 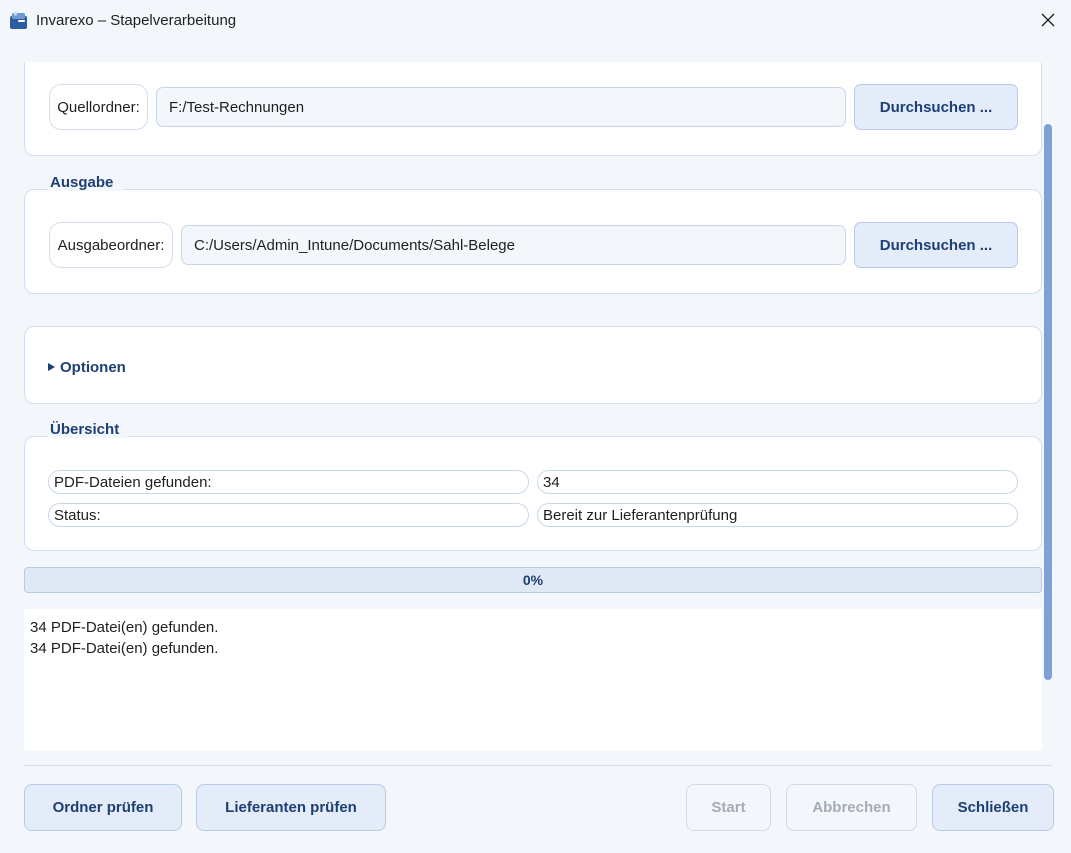 What do you see at coordinates (18, 20) in the screenshot?
I see `invarexo-app-icon` at bounding box center [18, 20].